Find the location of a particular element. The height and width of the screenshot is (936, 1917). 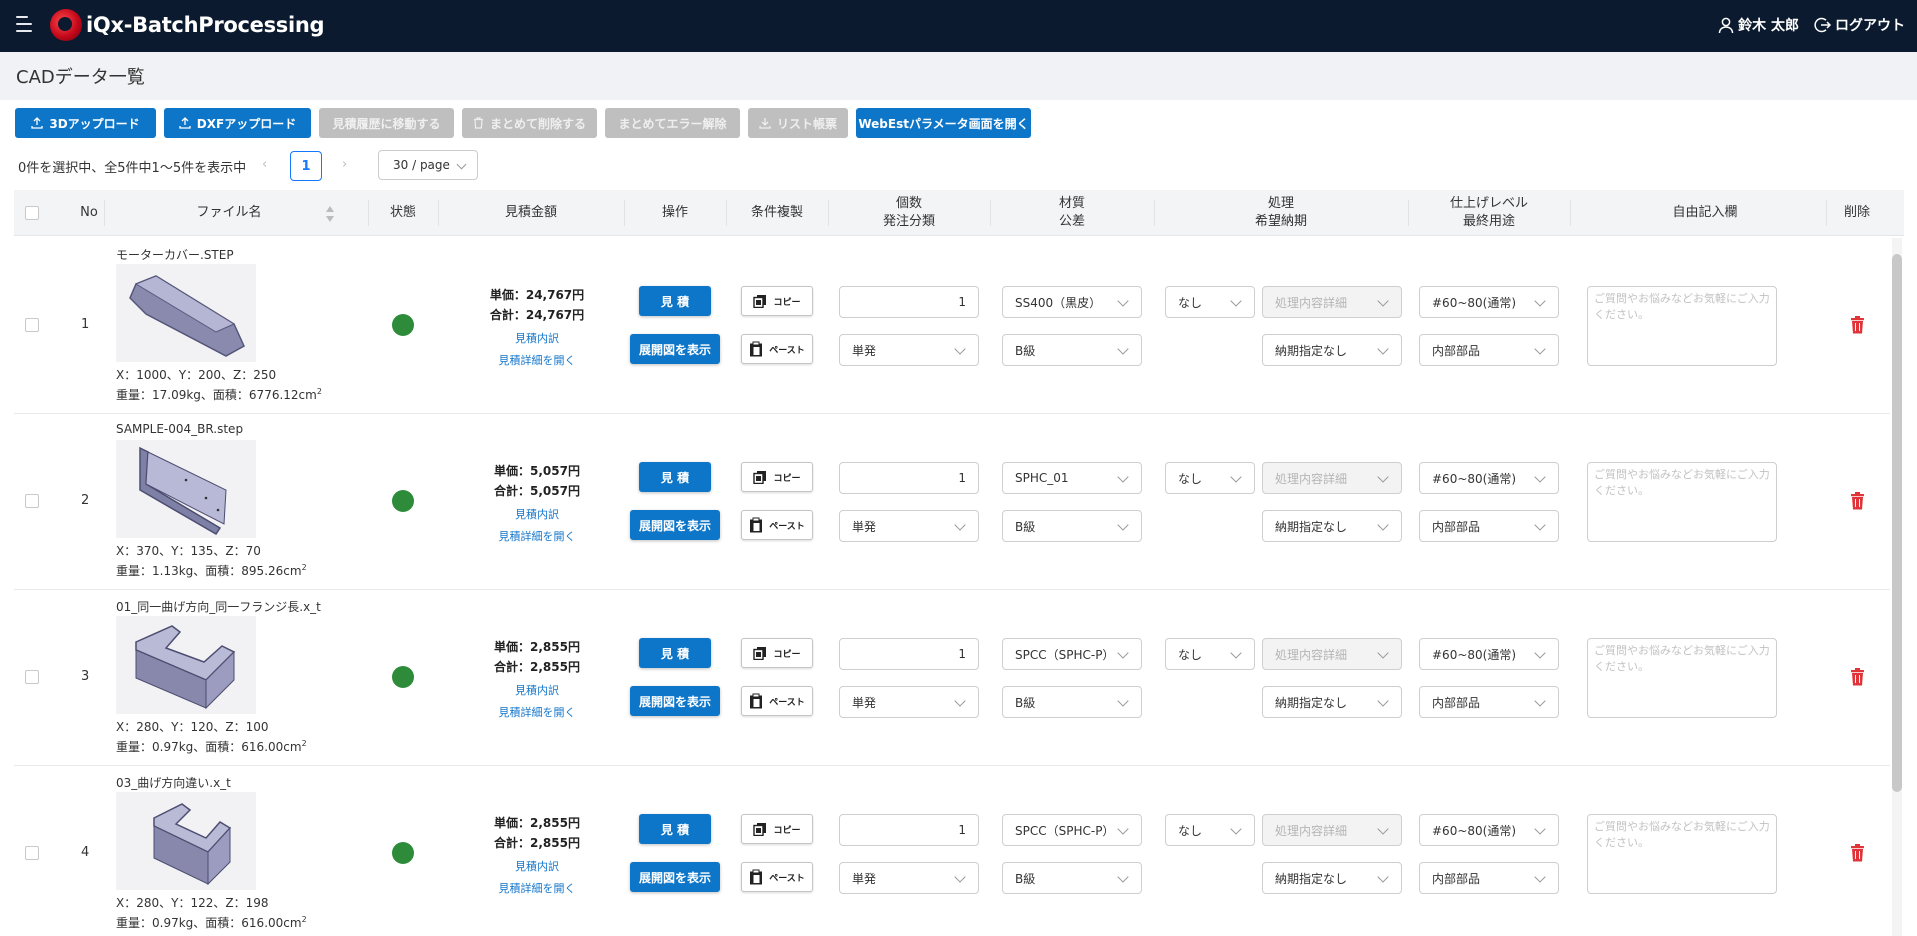

app-logo: iQx-BatchProcessing is located at coordinates (187, 25).